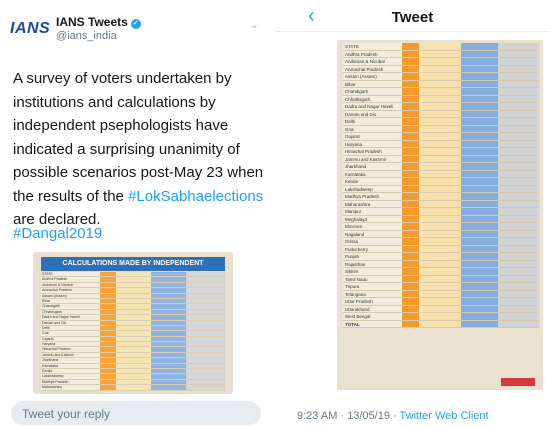 The image size is (549, 427). What do you see at coordinates (444, 416) in the screenshot?
I see `client-link: Twitter Web Client` at bounding box center [444, 416].